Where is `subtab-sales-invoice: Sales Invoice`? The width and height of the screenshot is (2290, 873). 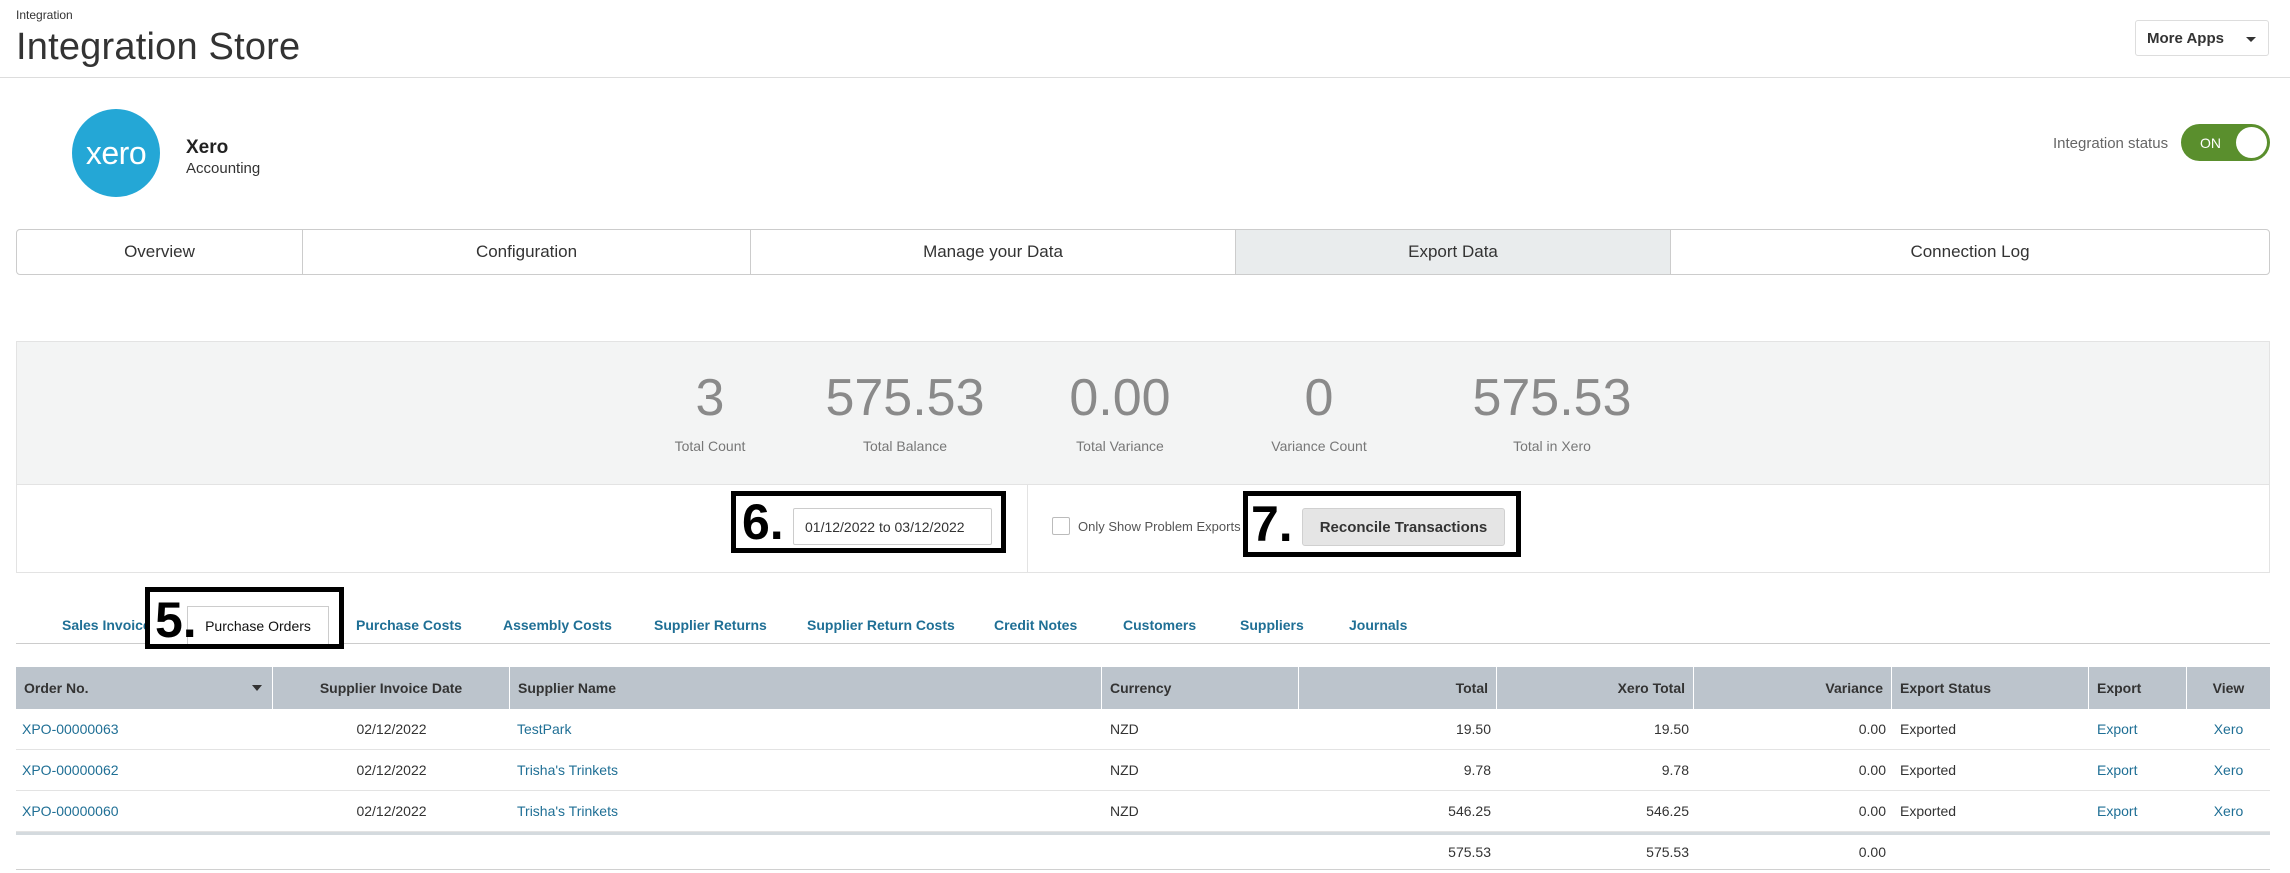 subtab-sales-invoice: Sales Invoice is located at coordinates (106, 625).